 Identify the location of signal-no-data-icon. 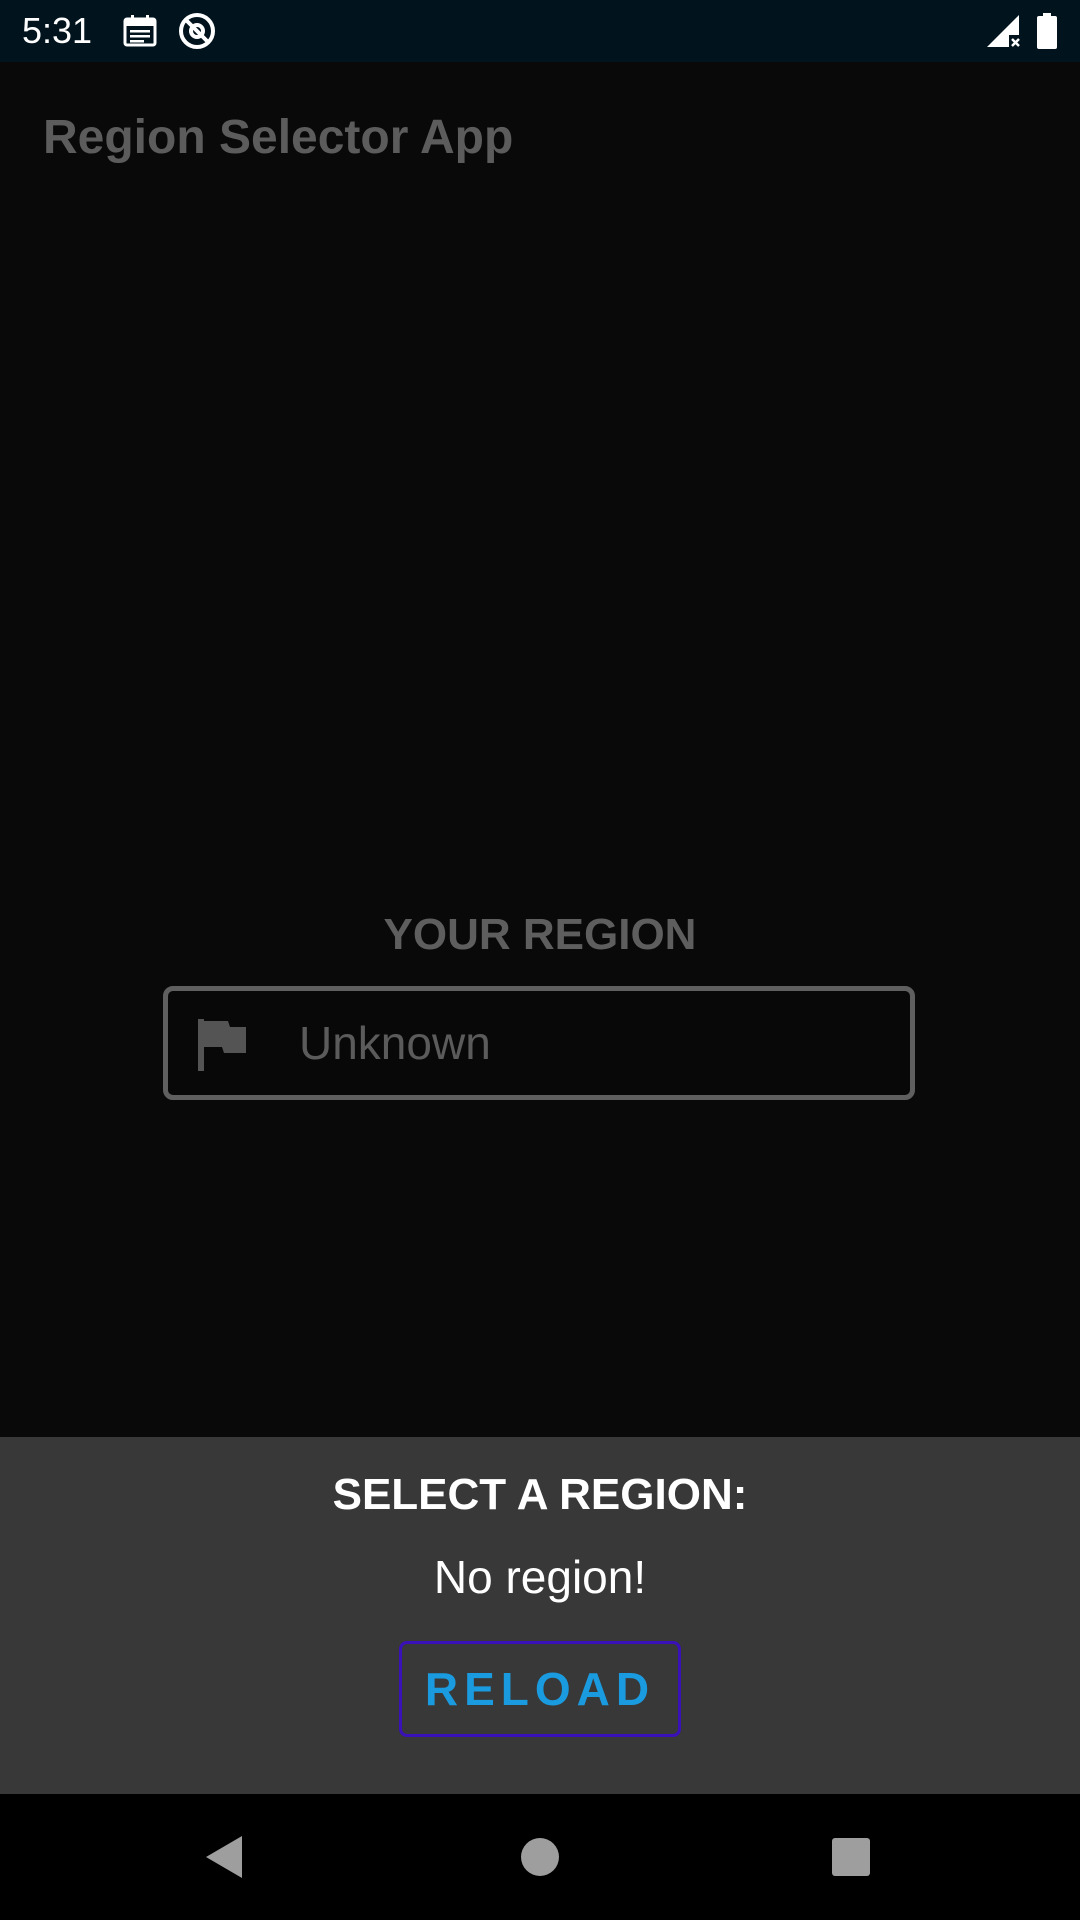
(1003, 31).